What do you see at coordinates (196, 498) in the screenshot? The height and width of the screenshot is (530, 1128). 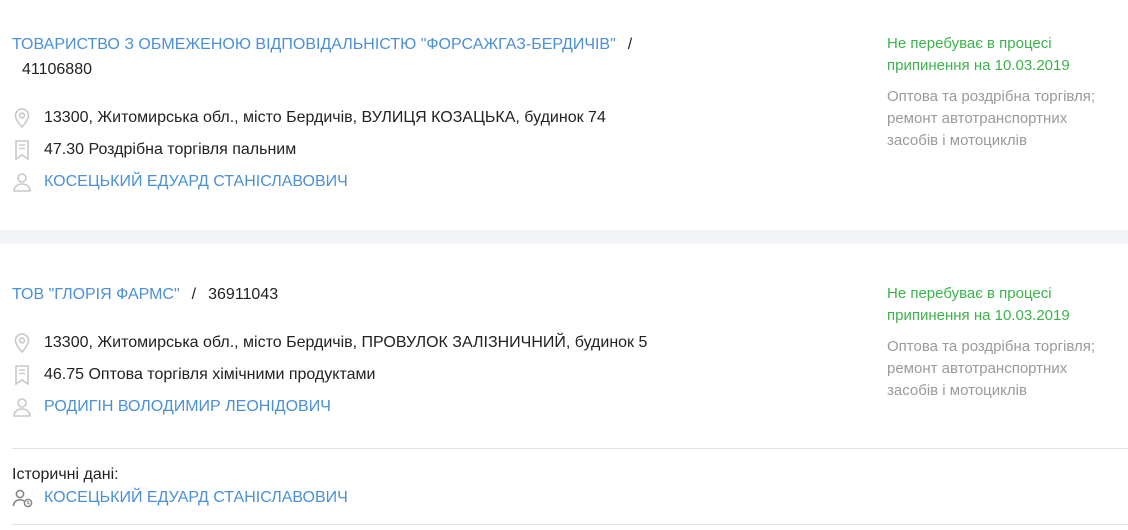 I see `history-person-link: КОСЕЦЬКИЙ ЕДУАРД СТАНІСЛАВОВИЧ` at bounding box center [196, 498].